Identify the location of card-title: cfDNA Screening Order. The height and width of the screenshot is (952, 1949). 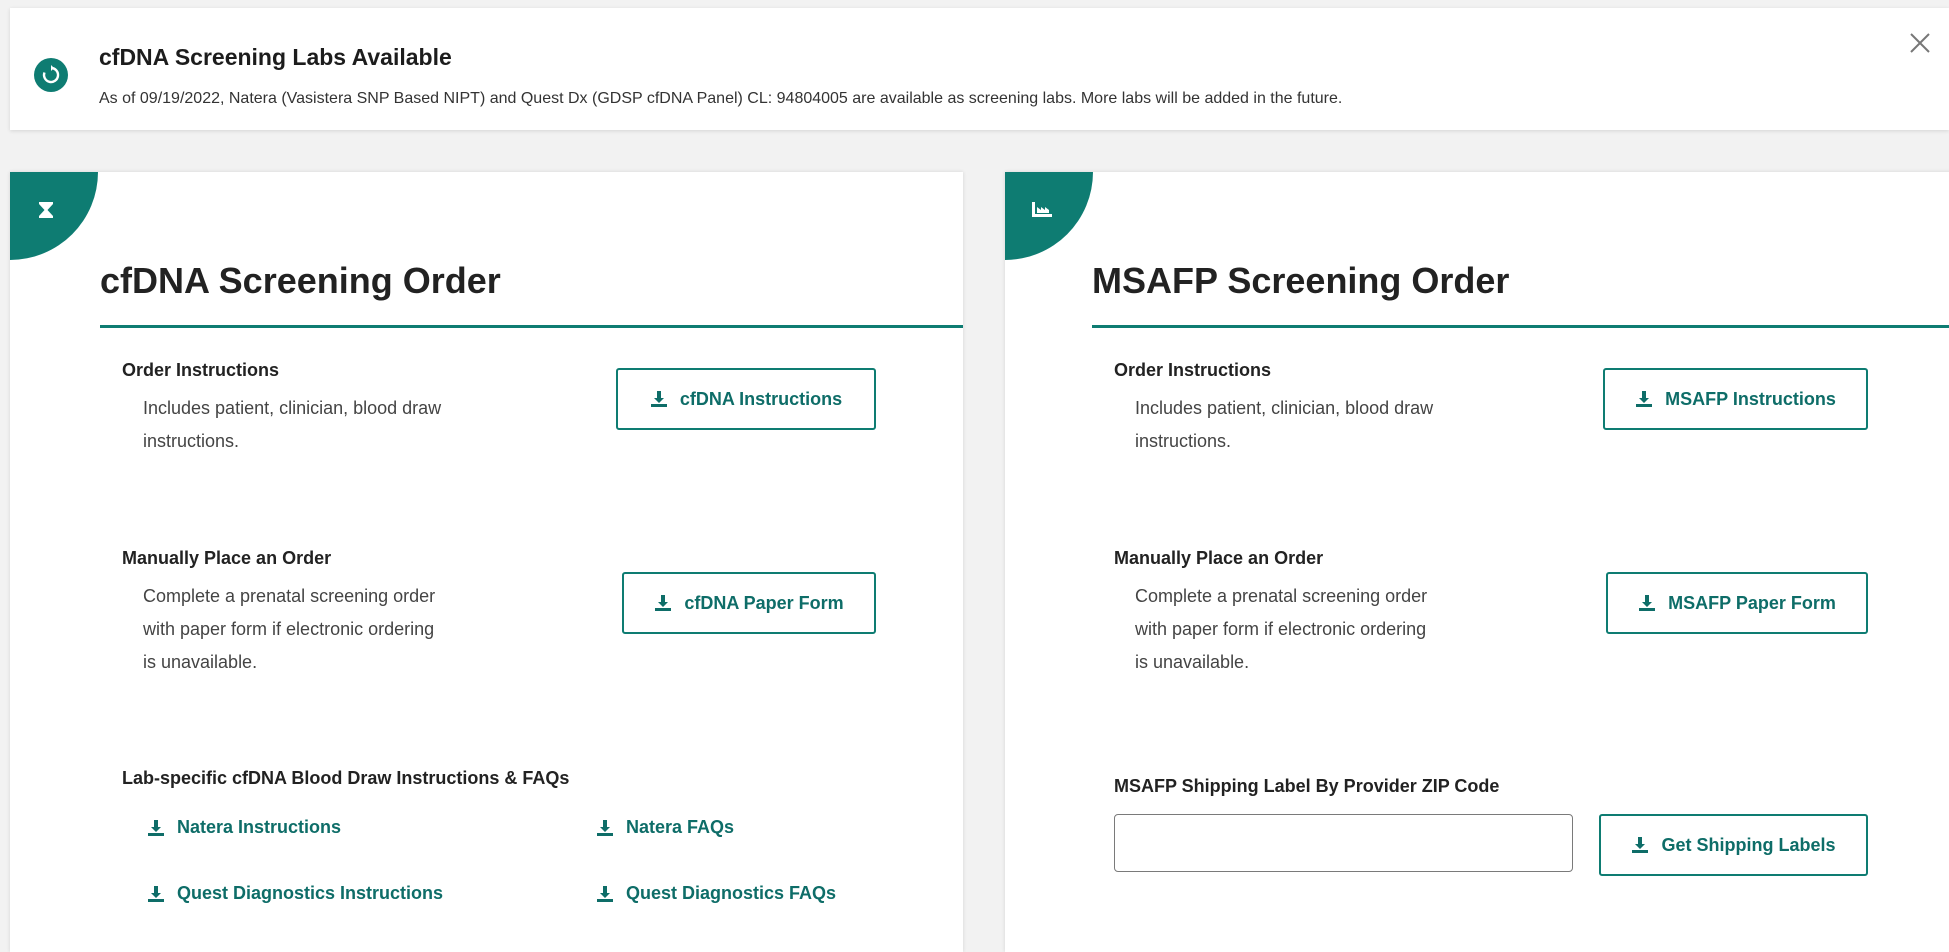
(300, 280).